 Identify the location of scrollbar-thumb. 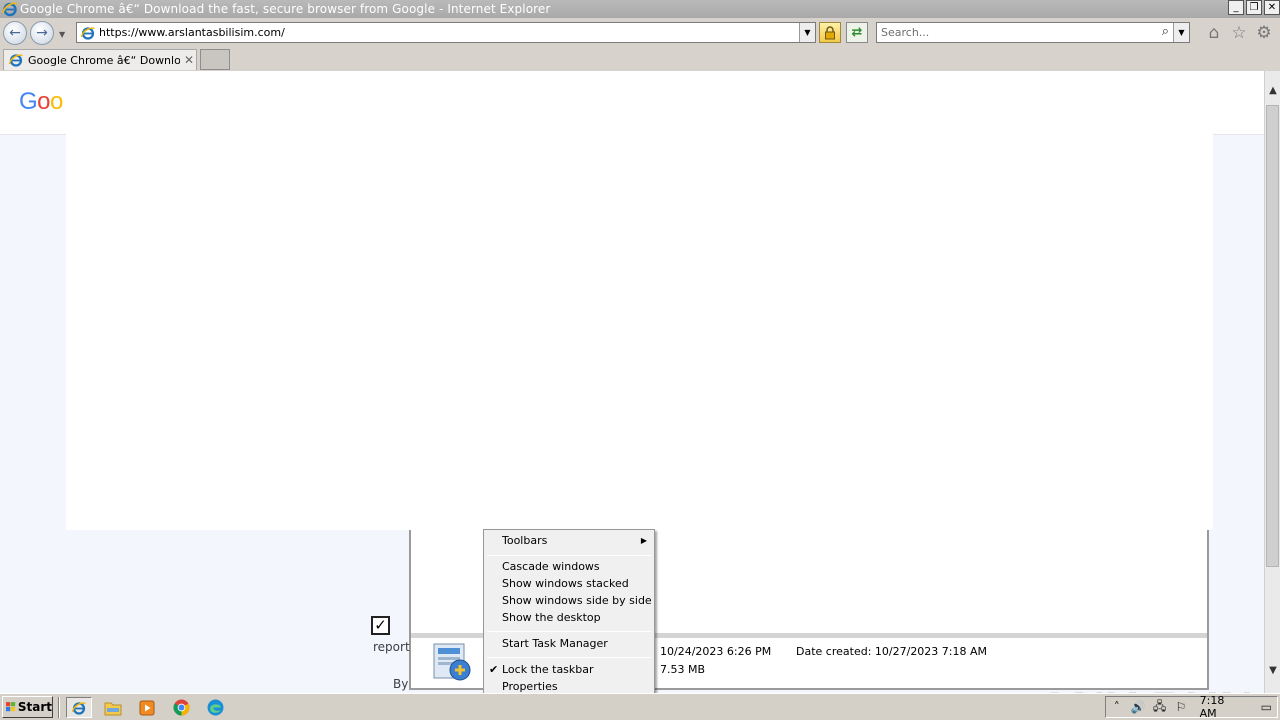
(1272, 336).